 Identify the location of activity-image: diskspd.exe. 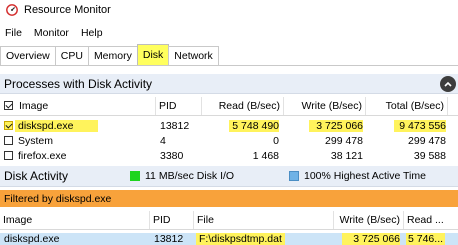
(32, 239).